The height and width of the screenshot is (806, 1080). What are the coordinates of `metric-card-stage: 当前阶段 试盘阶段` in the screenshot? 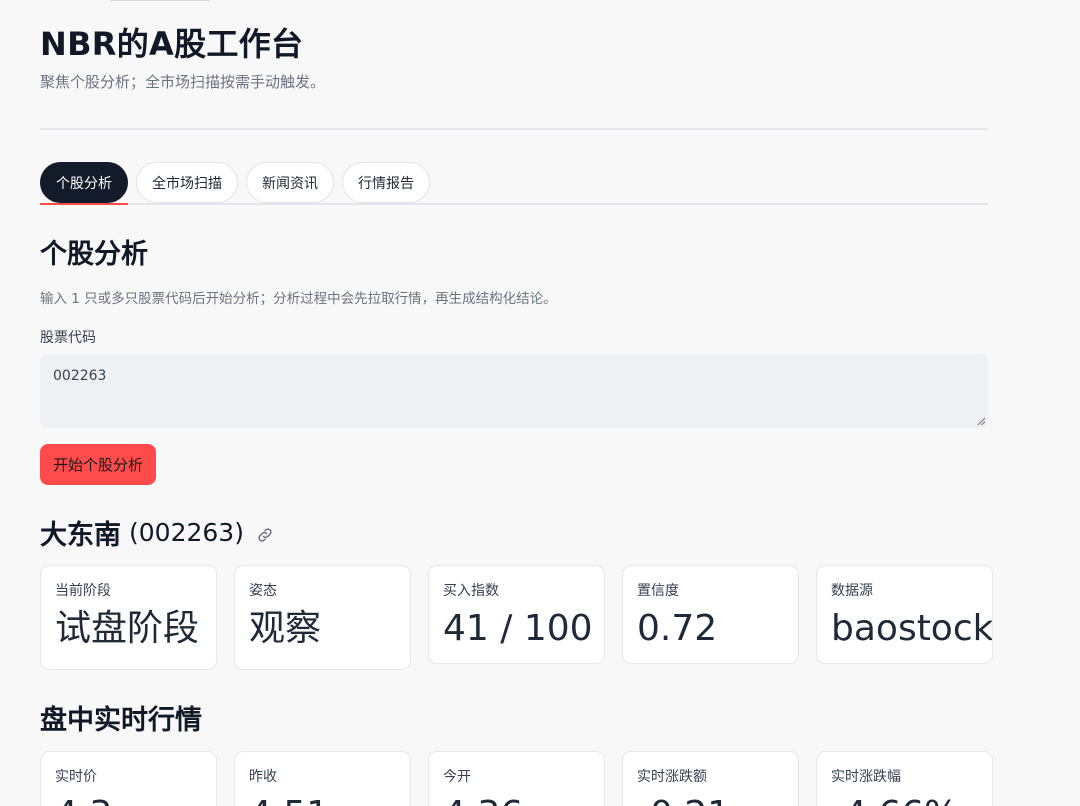 It's located at (128, 617).